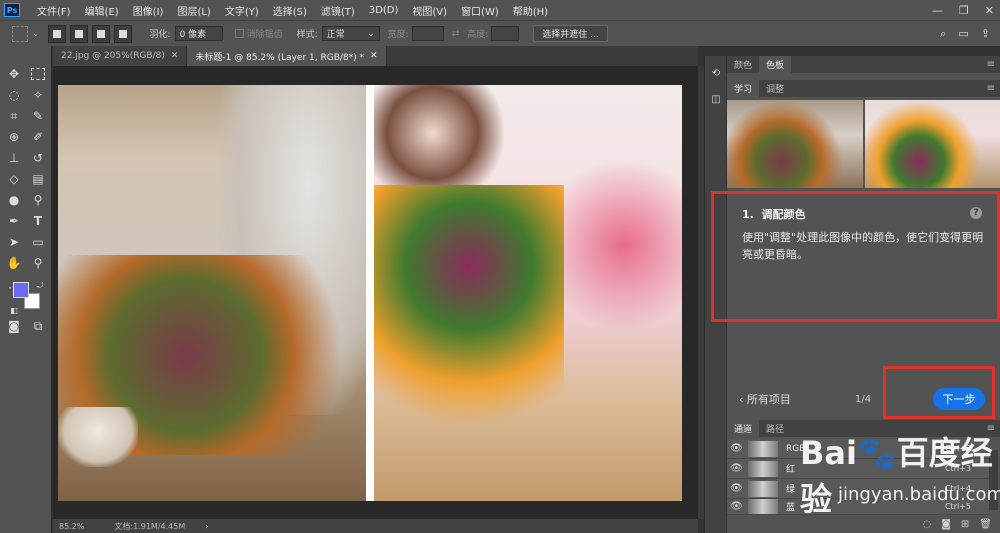 The height and width of the screenshot is (533, 1000). Describe the element at coordinates (775, 428) in the screenshot. I see `tab-paths: 路径` at that location.